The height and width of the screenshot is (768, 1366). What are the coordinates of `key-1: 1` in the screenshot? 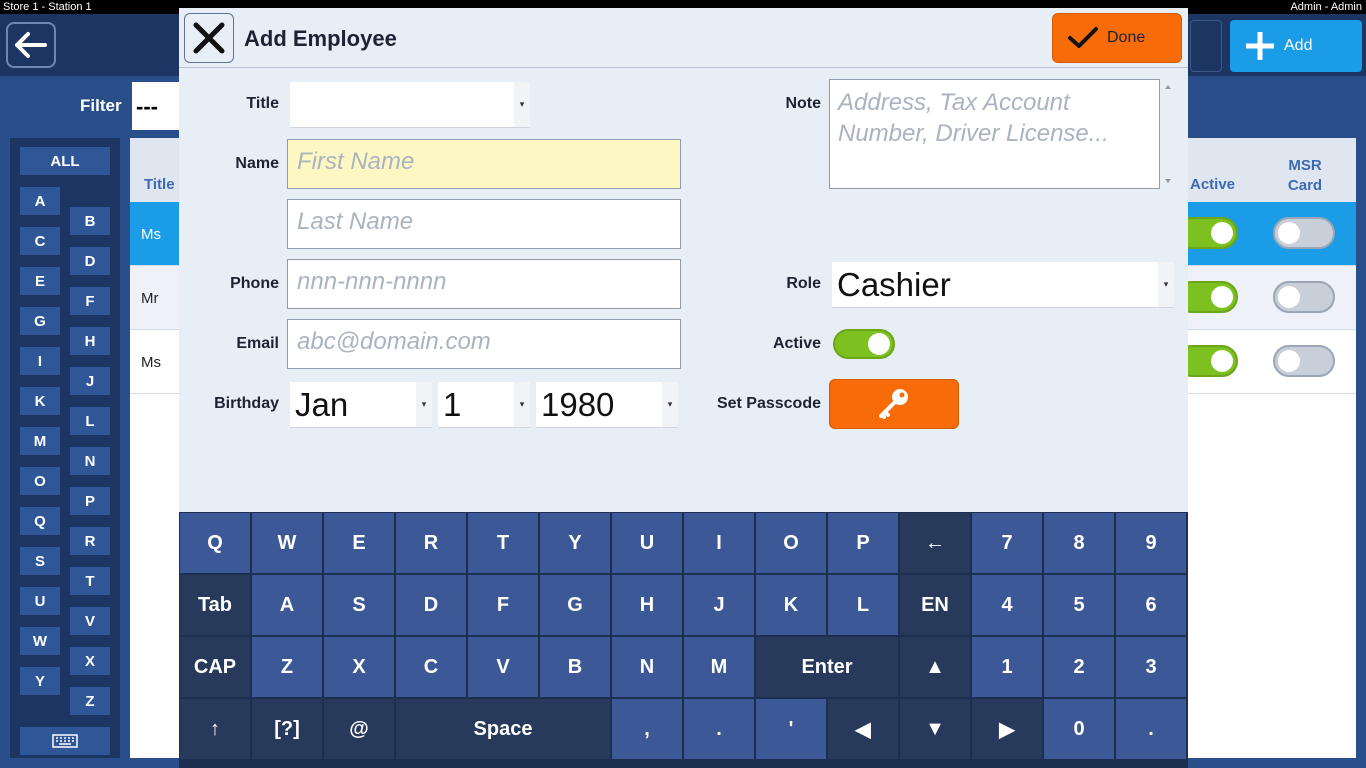 It's located at (1007, 667).